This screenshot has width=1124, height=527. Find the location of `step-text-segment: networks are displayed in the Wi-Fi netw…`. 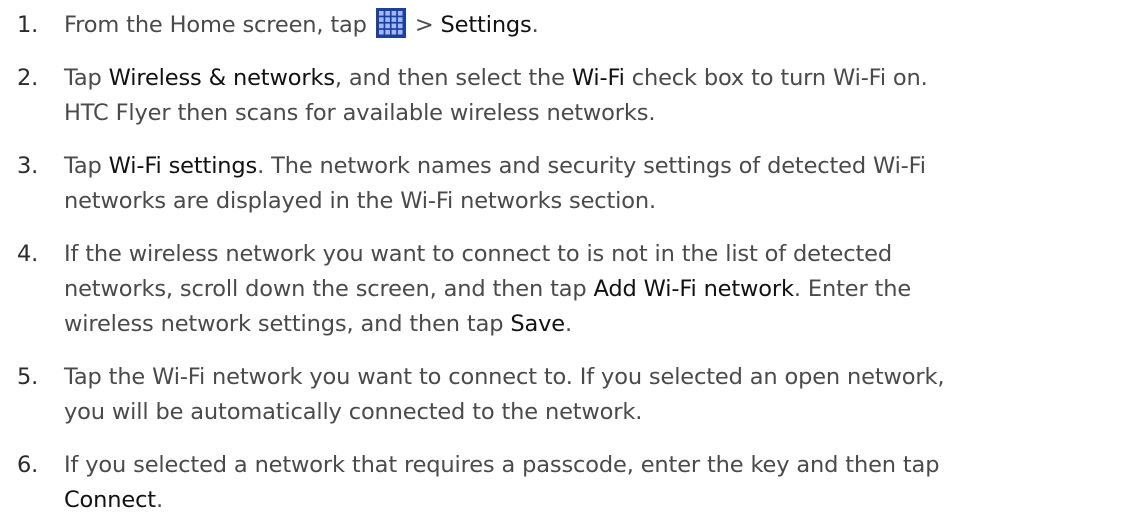

step-text-segment: networks are displayed in the Wi-Fi netw… is located at coordinates (360, 201).